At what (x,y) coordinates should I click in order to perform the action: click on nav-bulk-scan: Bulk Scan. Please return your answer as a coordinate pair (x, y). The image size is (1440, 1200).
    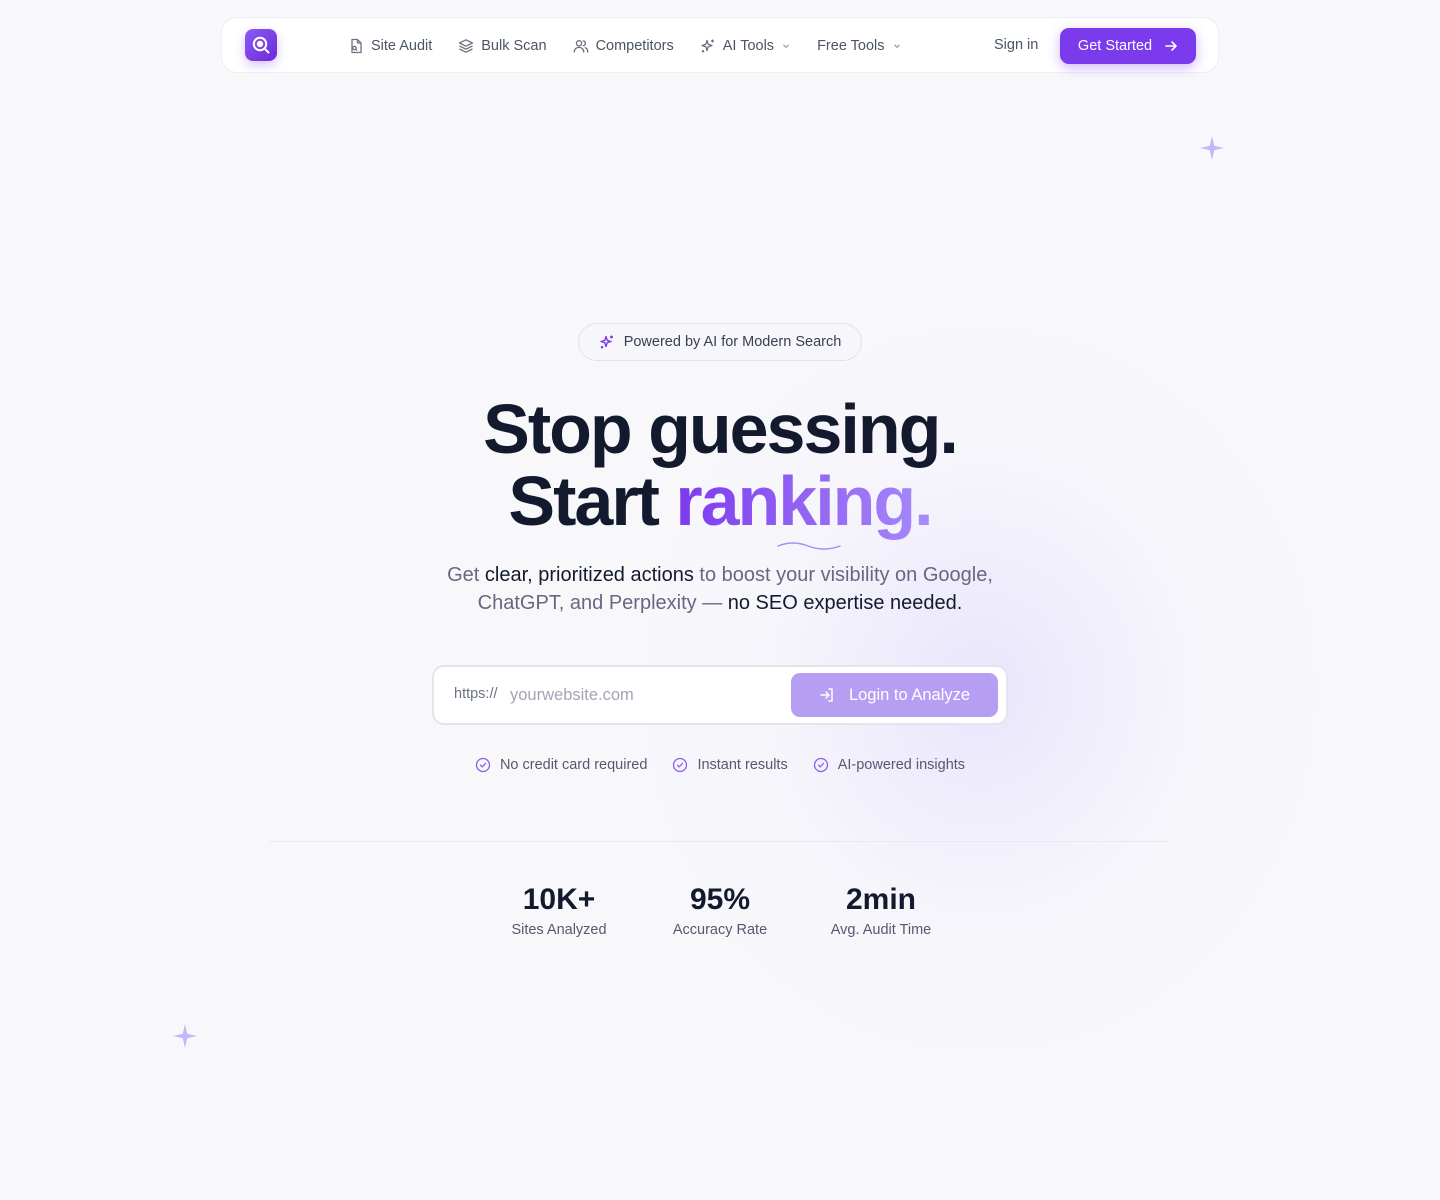
    Looking at the image, I should click on (502, 46).